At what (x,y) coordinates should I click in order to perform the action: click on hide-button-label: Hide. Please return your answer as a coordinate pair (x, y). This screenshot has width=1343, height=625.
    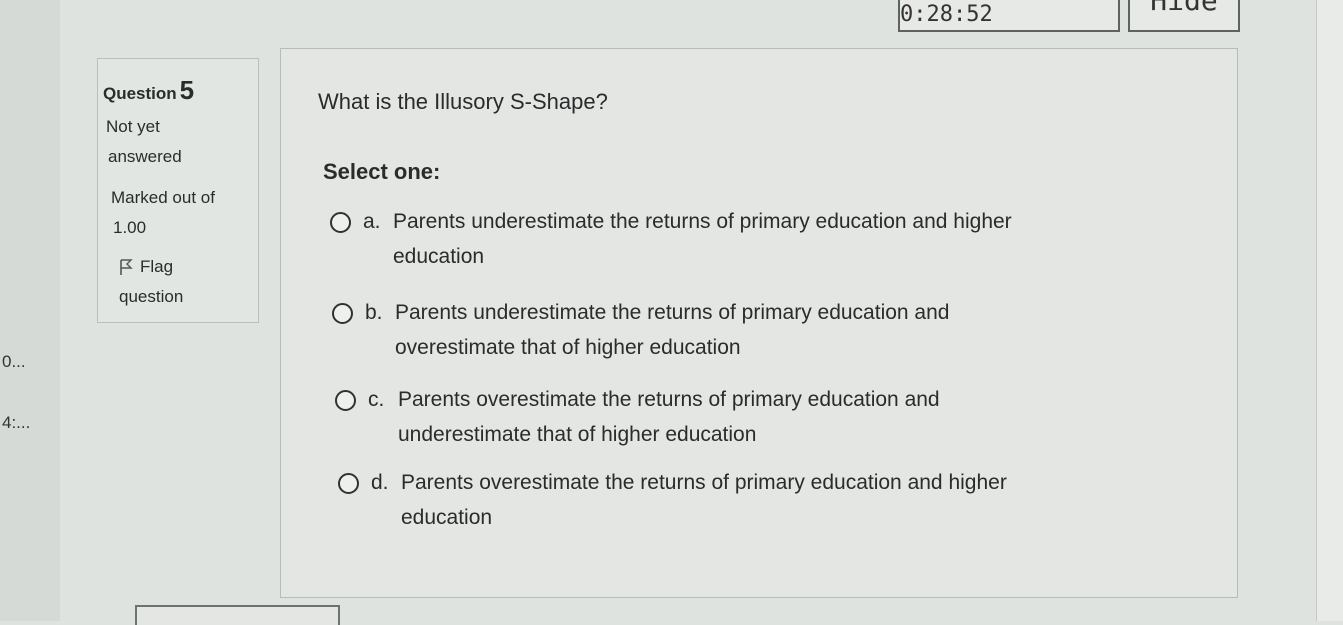
    Looking at the image, I should click on (1184, 8).